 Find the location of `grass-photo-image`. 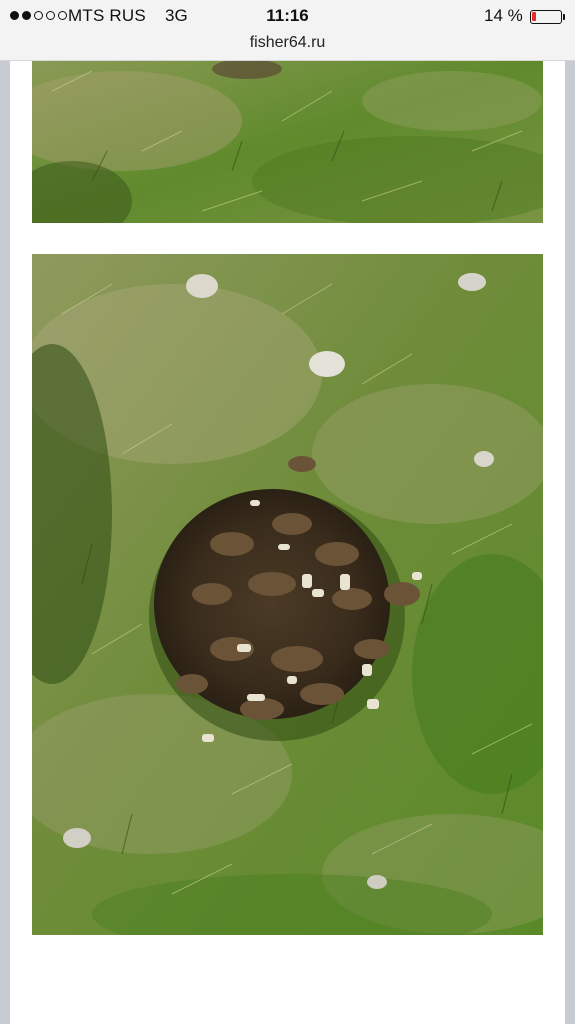

grass-photo-image is located at coordinates (287, 142).